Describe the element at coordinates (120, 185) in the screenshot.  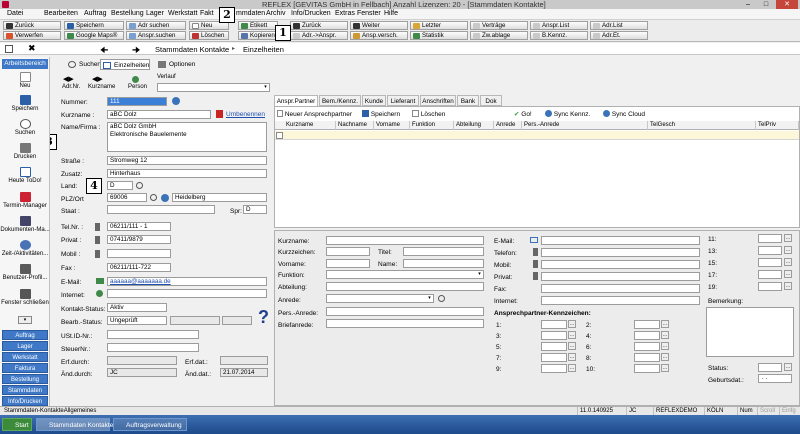
I see `land-field: D` at that location.